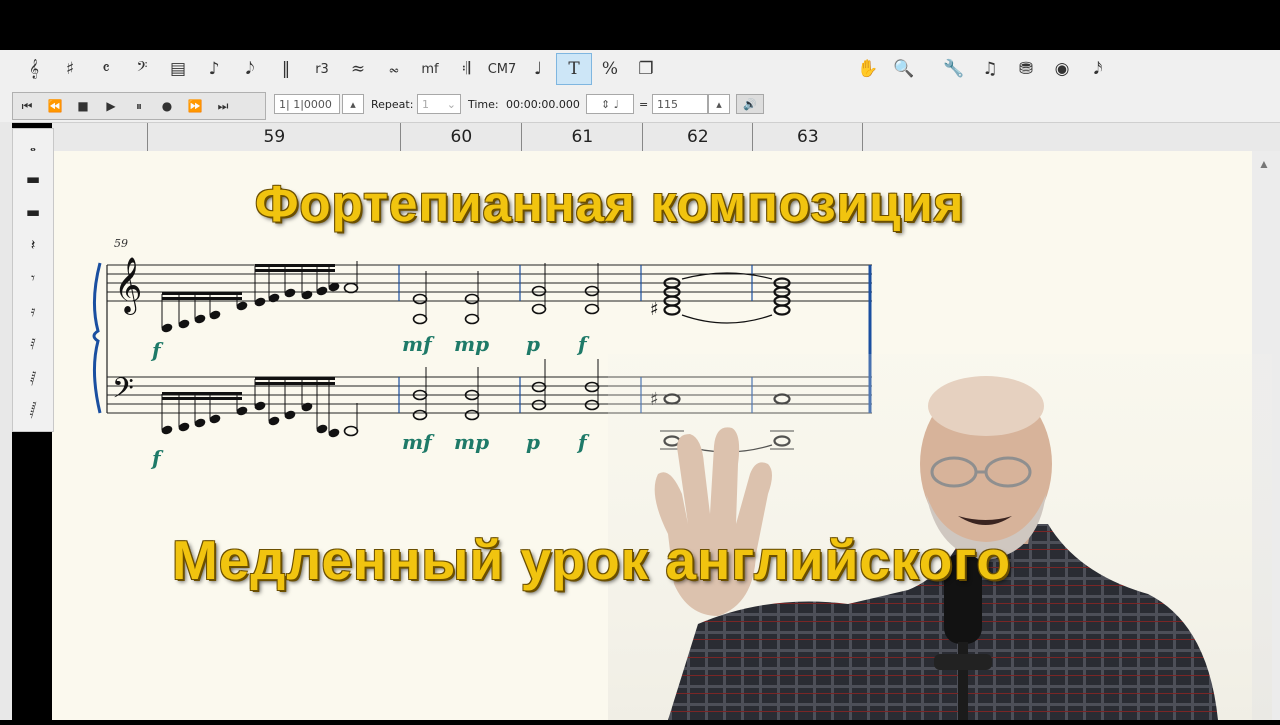 The image size is (1280, 725). Describe the element at coordinates (195, 106) in the screenshot. I see `fast-forward-icon: ⏩` at that location.